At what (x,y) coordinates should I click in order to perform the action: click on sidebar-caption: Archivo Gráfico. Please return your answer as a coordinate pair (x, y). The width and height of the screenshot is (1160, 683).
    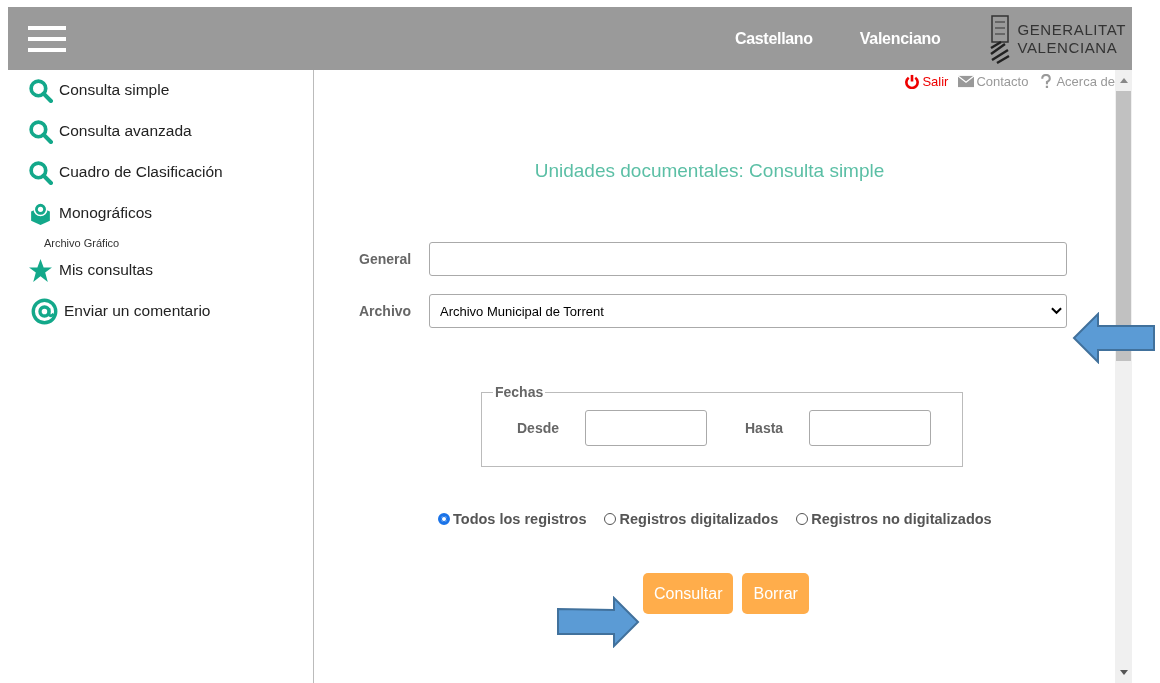
    Looking at the image, I should click on (82, 244).